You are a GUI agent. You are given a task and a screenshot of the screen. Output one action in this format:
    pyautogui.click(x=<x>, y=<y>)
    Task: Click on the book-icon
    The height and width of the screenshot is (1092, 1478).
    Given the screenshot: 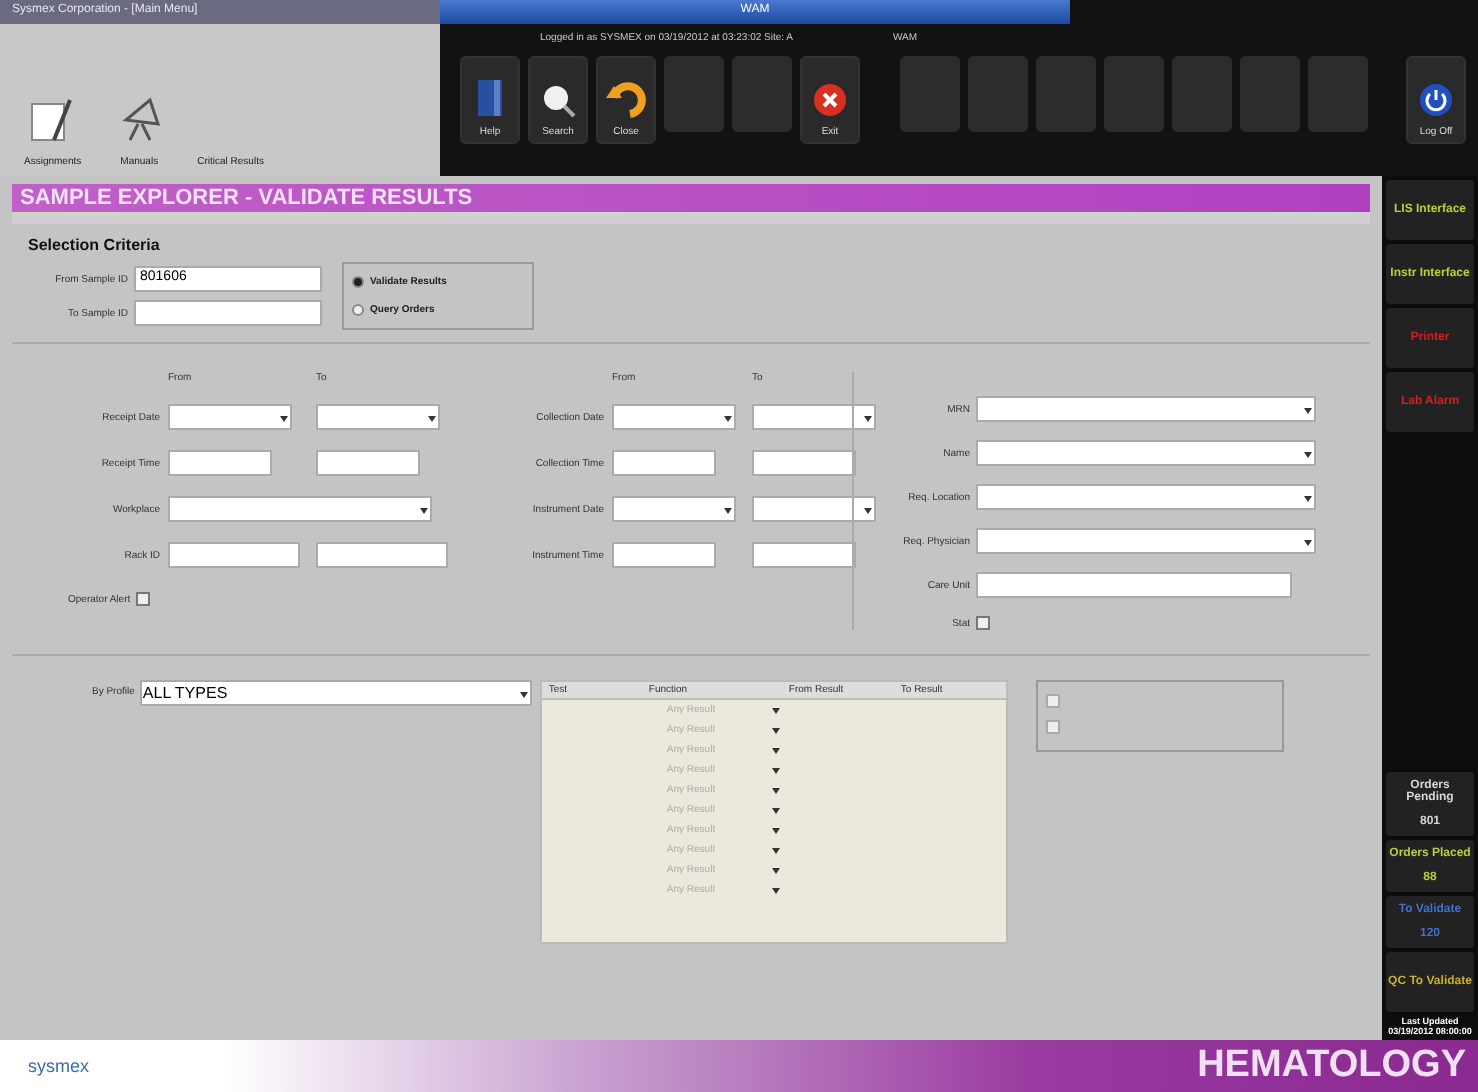 What is the action you would take?
    pyautogui.click(x=490, y=98)
    